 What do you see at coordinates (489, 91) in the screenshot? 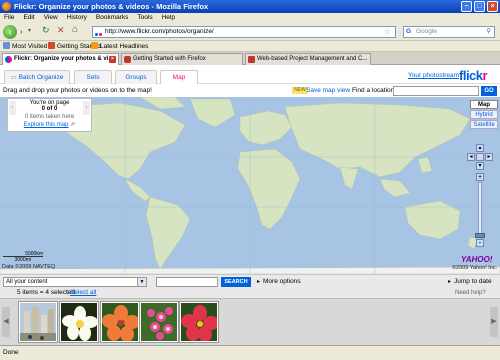
I see `go-button: GO` at bounding box center [489, 91].